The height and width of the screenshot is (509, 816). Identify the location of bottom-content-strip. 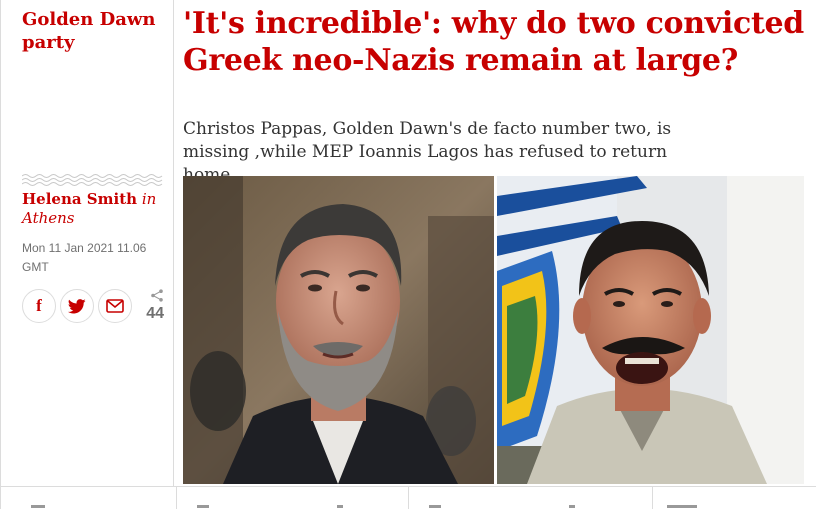
(408, 497).